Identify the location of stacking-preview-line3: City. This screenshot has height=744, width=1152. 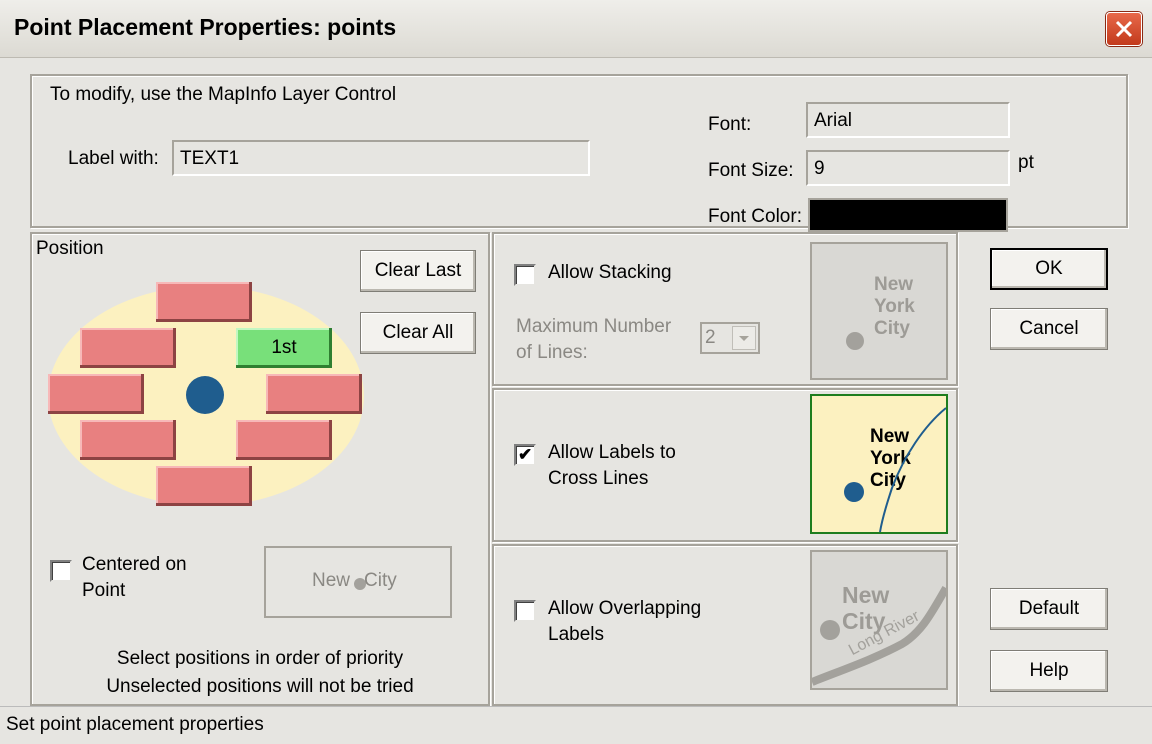
(892, 328).